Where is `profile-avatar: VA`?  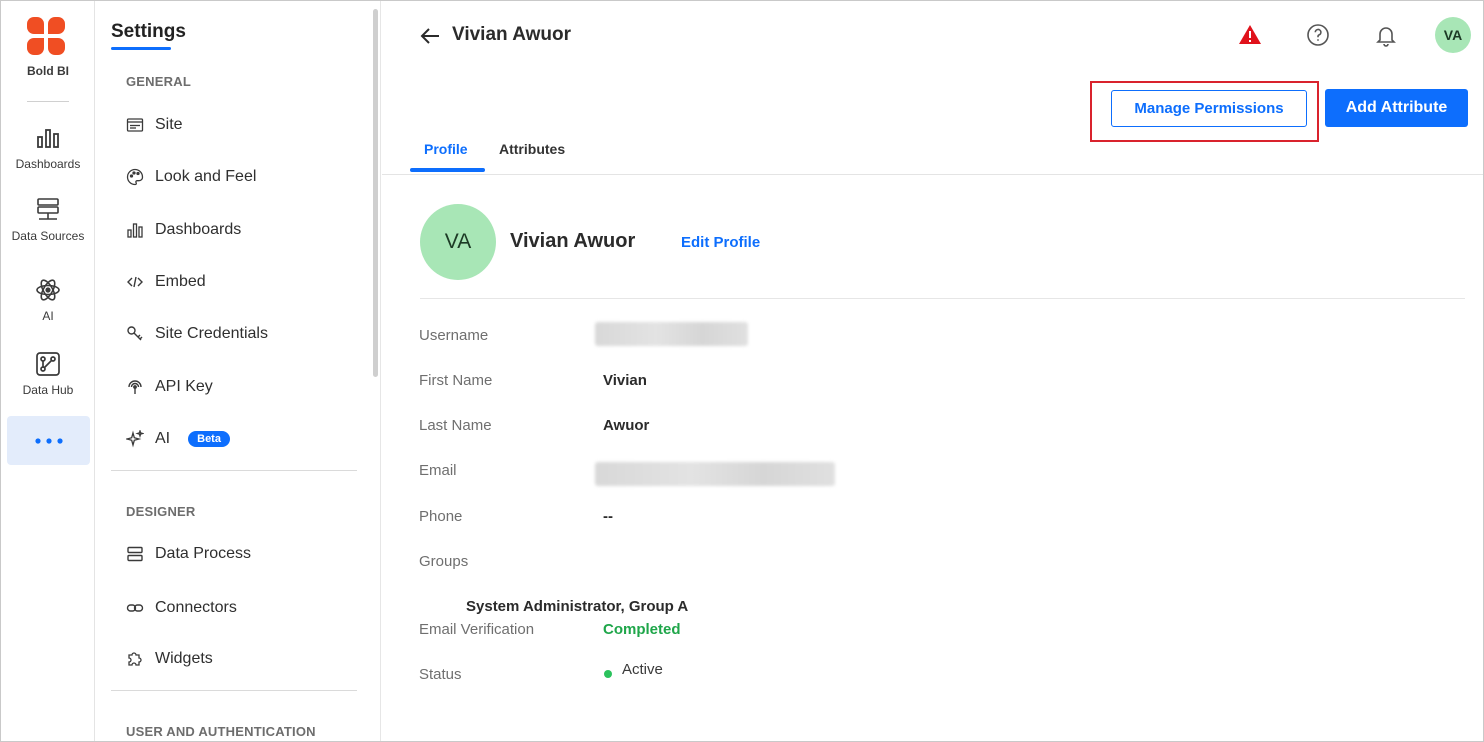
profile-avatar: VA is located at coordinates (458, 242).